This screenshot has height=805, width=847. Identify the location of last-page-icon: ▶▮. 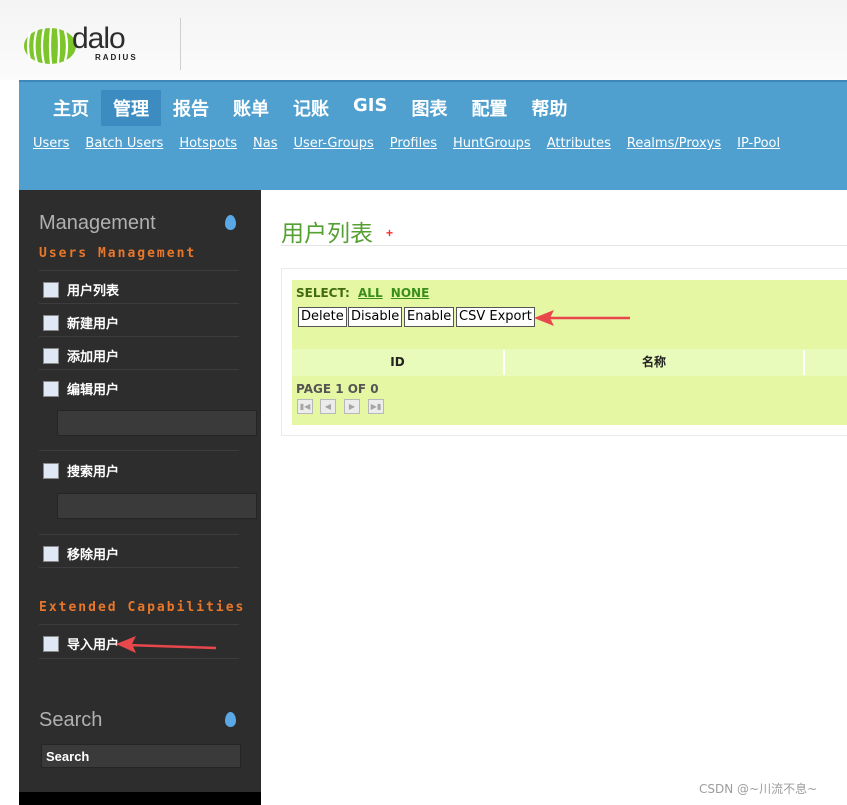
(376, 406).